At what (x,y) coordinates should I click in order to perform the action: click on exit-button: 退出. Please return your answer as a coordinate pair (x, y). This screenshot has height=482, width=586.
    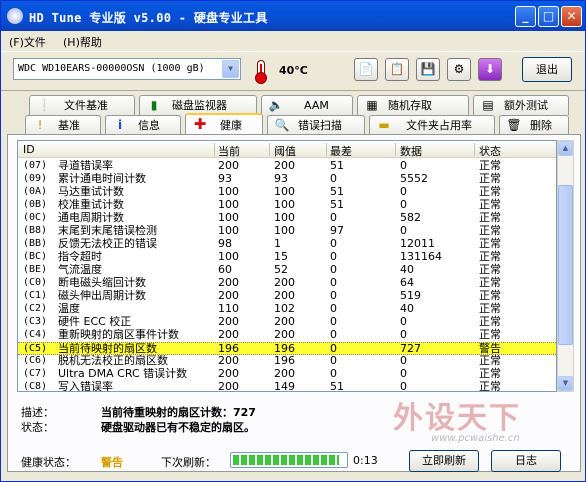
    Looking at the image, I should click on (547, 69).